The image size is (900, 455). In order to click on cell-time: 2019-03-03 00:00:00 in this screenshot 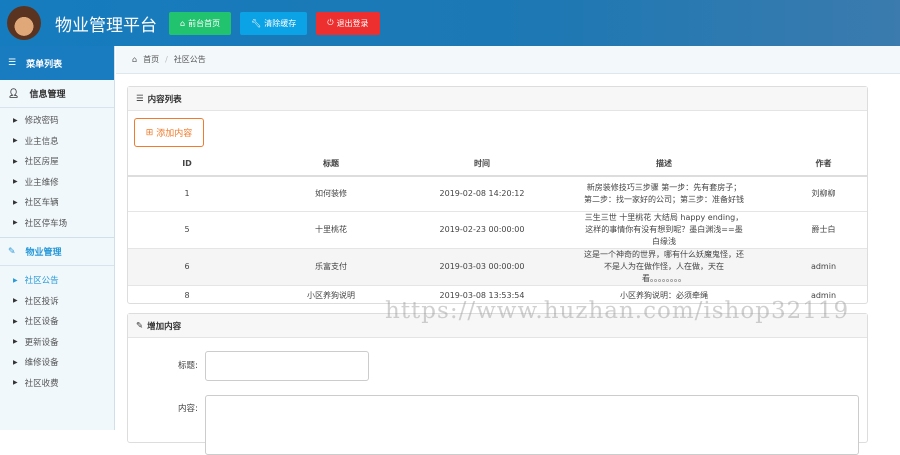, I will do `click(482, 266)`.